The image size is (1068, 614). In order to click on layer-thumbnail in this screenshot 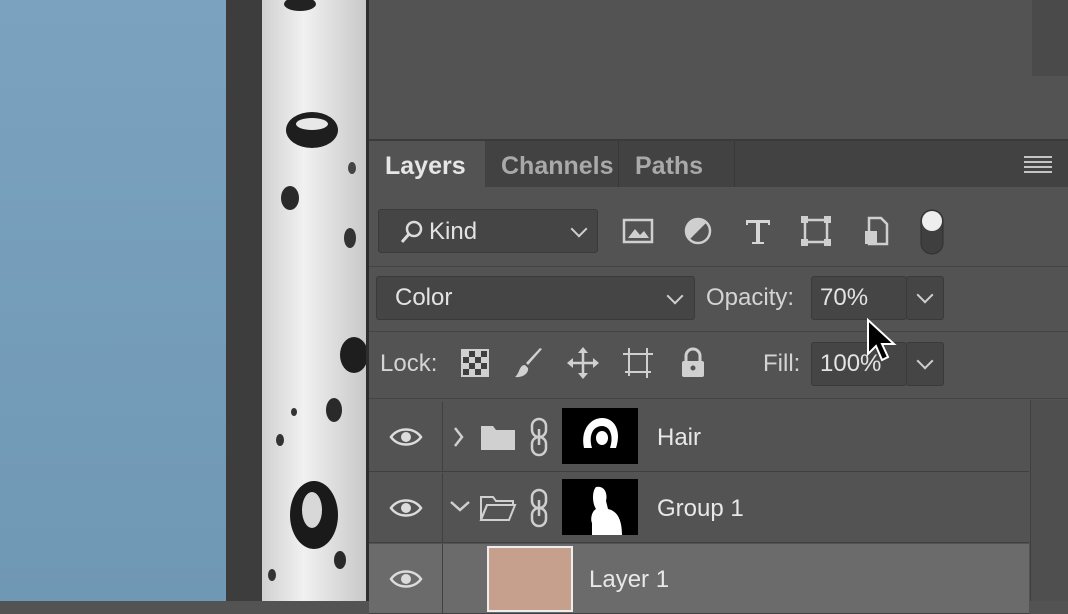, I will do `click(530, 579)`.